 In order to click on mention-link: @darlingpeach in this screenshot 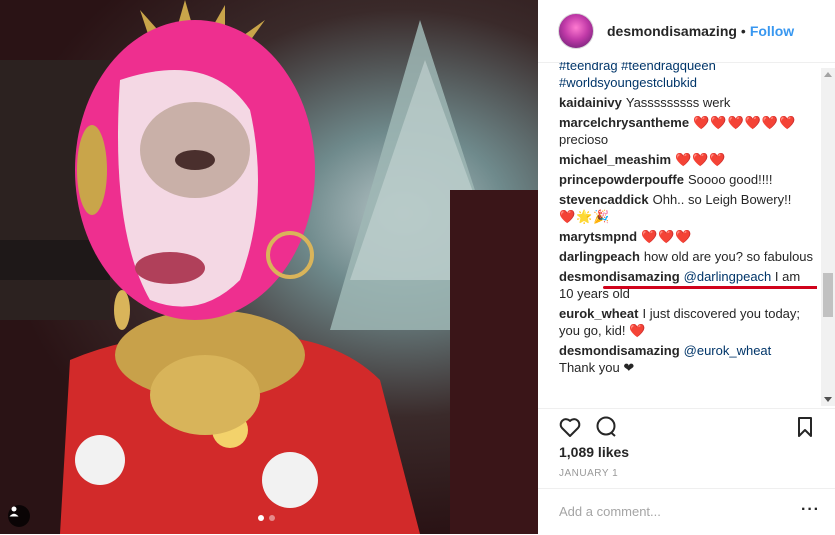, I will do `click(728, 276)`.